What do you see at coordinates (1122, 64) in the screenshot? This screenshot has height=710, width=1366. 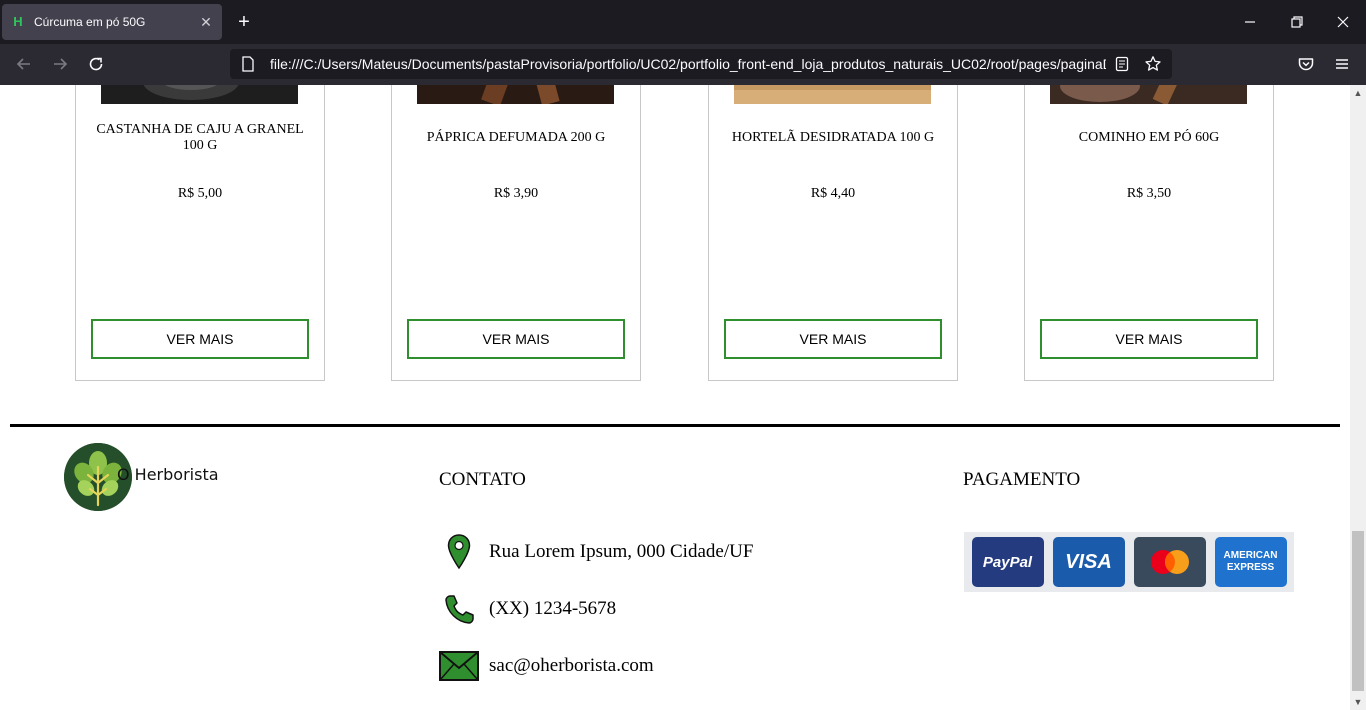 I see `reader-view-icon` at bounding box center [1122, 64].